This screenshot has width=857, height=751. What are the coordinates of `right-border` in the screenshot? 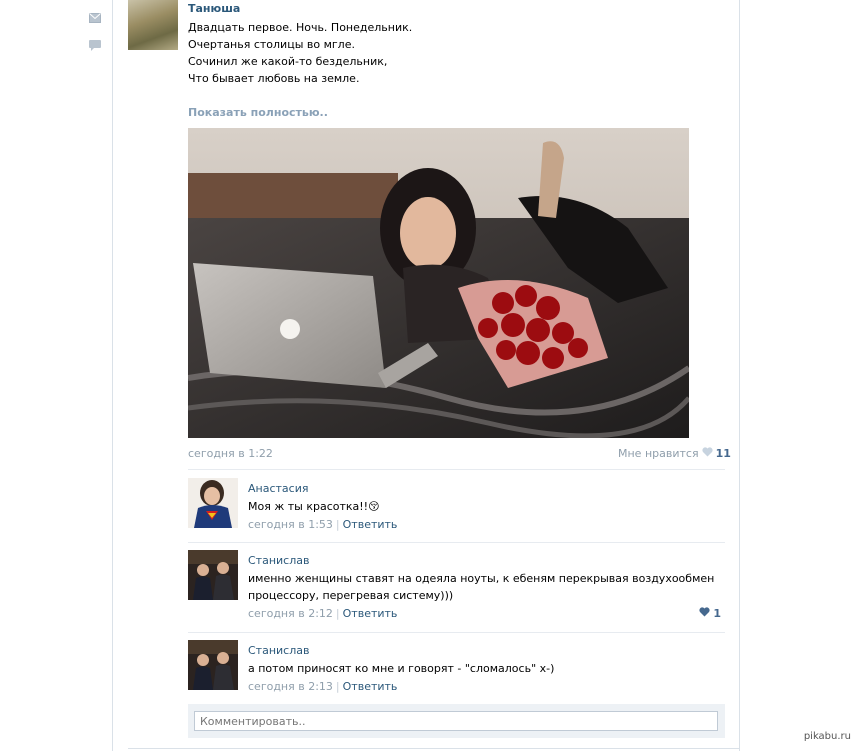 It's located at (739, 375).